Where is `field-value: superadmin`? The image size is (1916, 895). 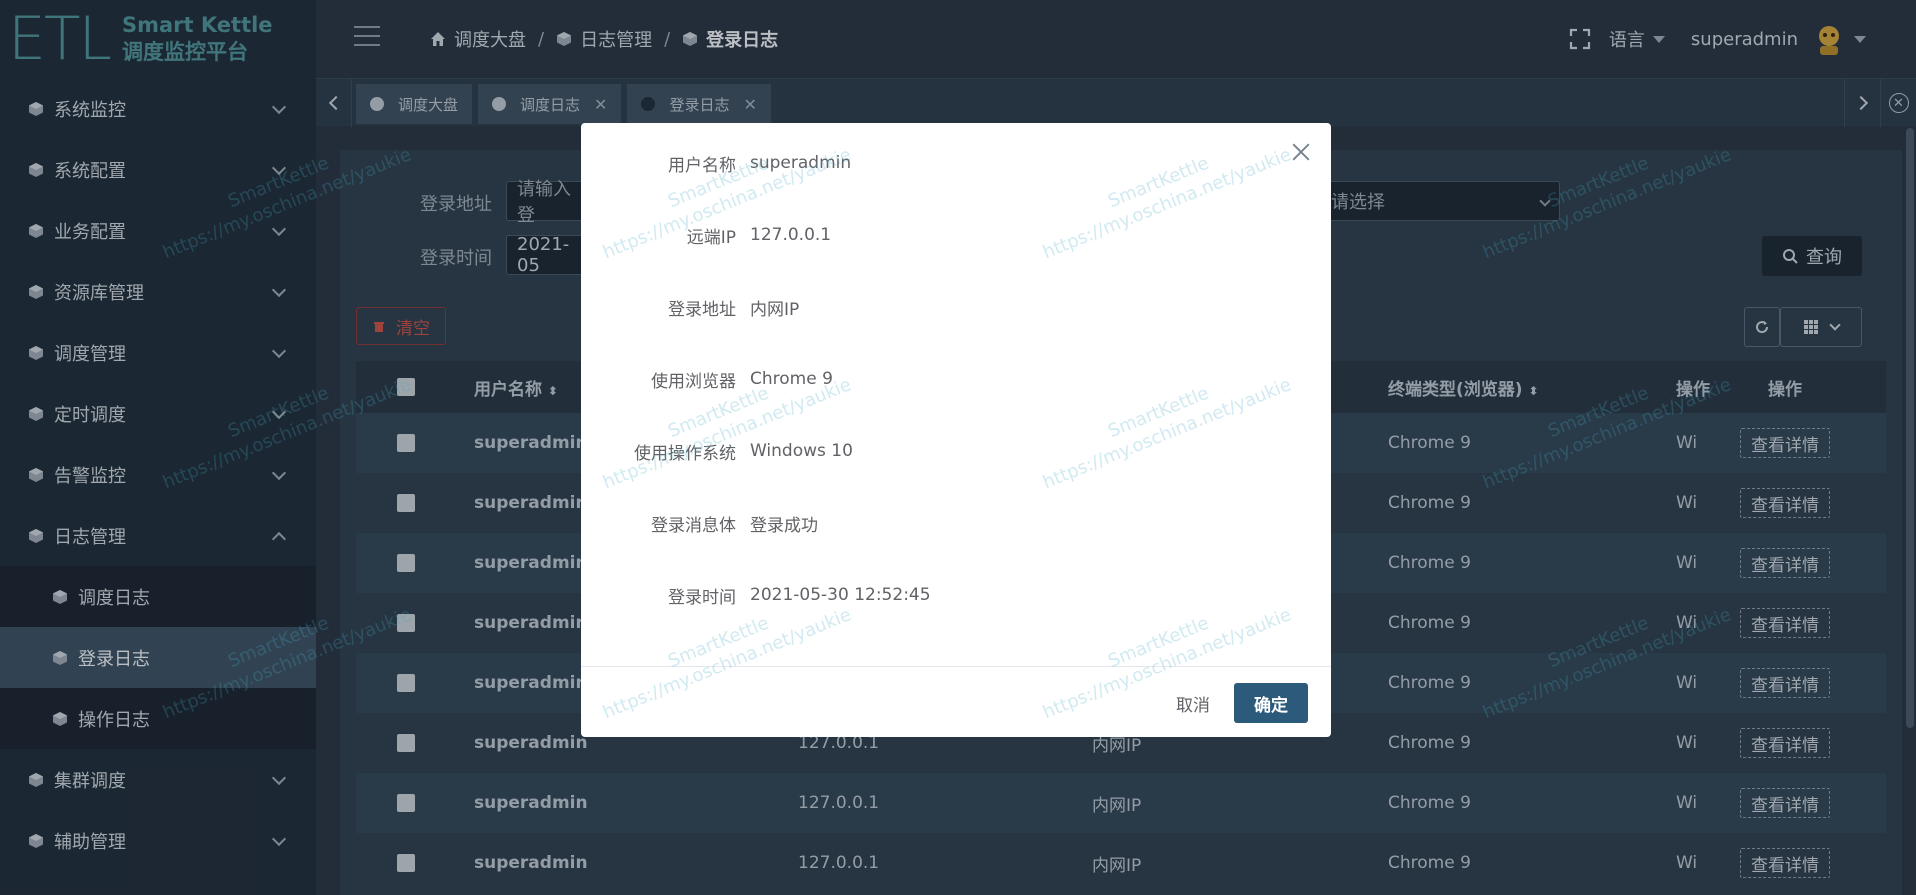
field-value: superadmin is located at coordinates (801, 163).